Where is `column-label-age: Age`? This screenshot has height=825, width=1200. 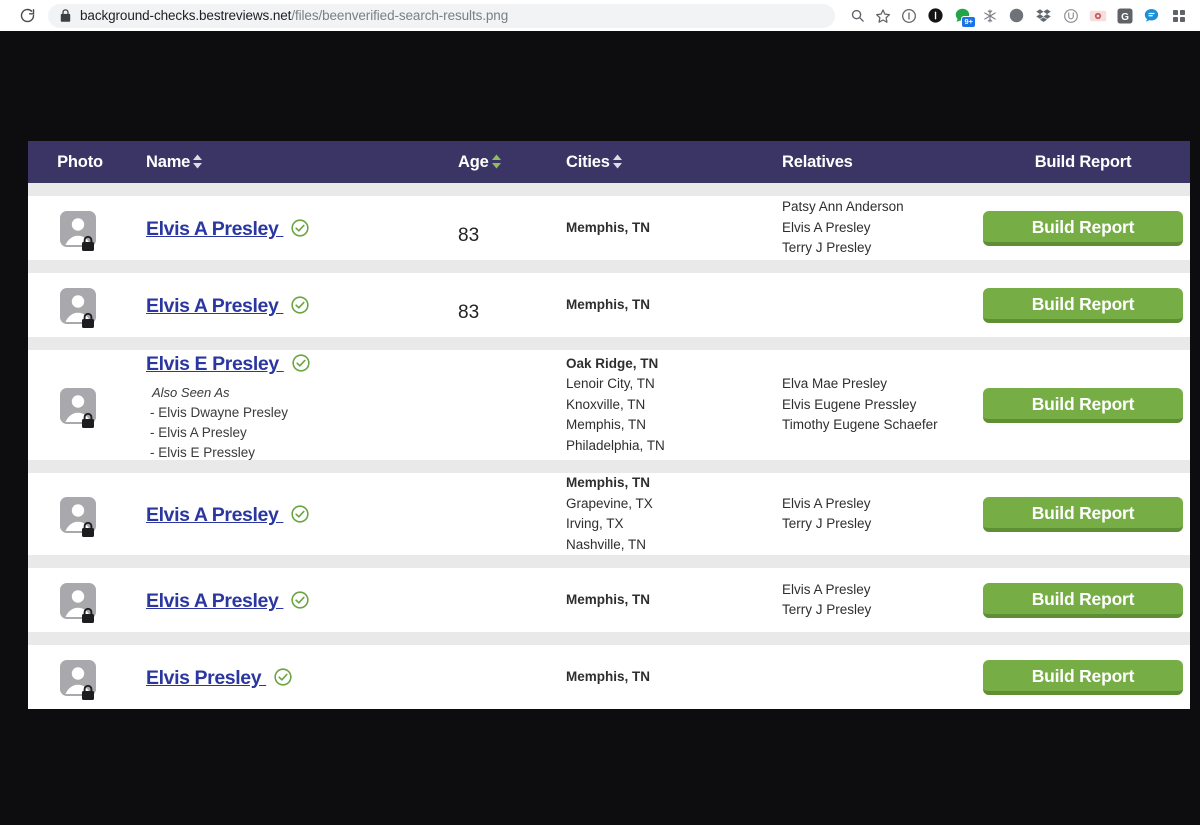 column-label-age: Age is located at coordinates (473, 162).